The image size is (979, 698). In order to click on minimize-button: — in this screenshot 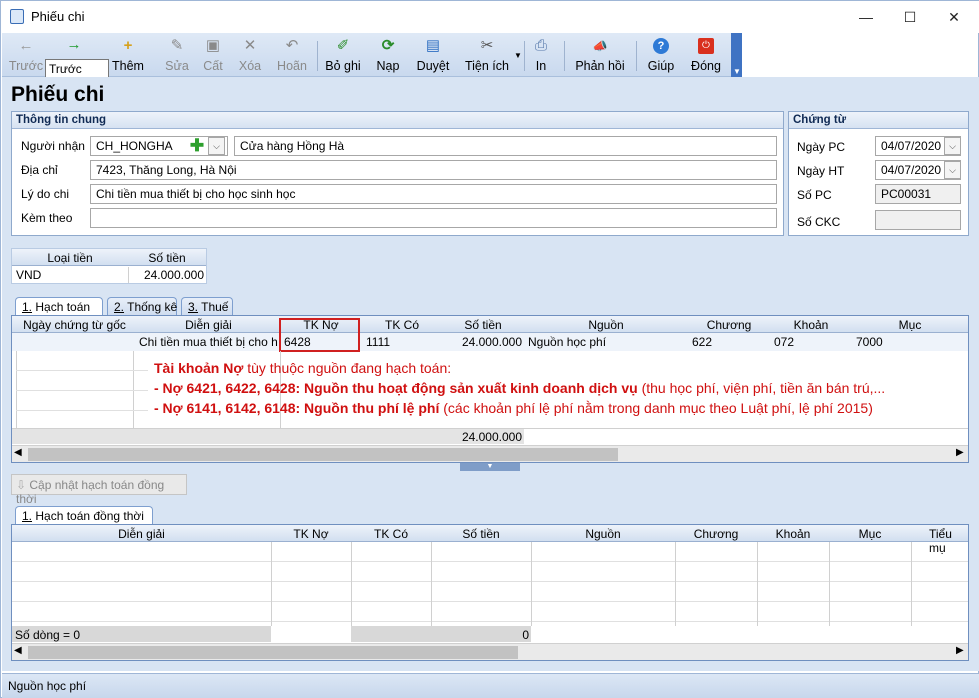, I will do `click(866, 17)`.